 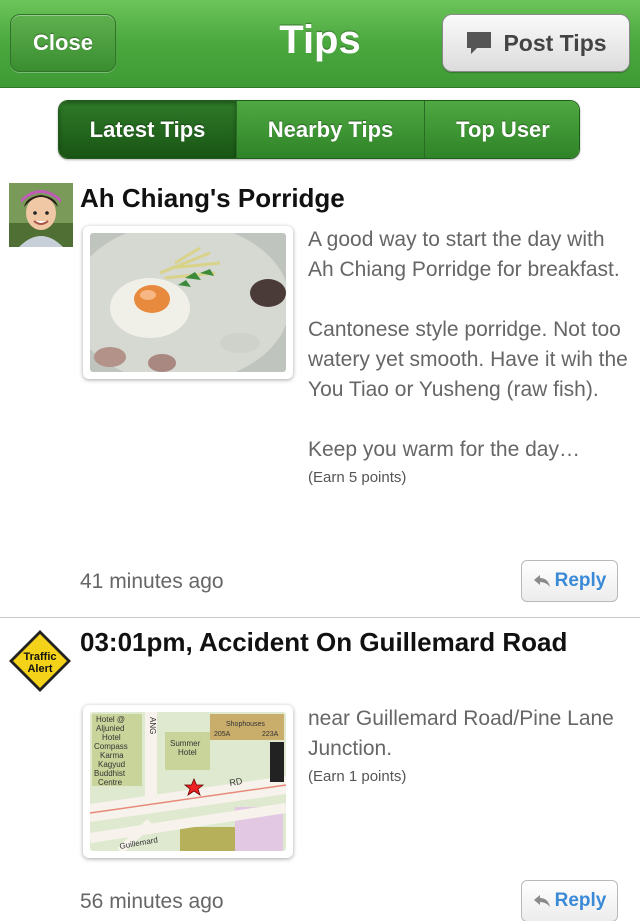 What do you see at coordinates (39, 657) in the screenshot?
I see `sign-text-line-1: Traffic` at bounding box center [39, 657].